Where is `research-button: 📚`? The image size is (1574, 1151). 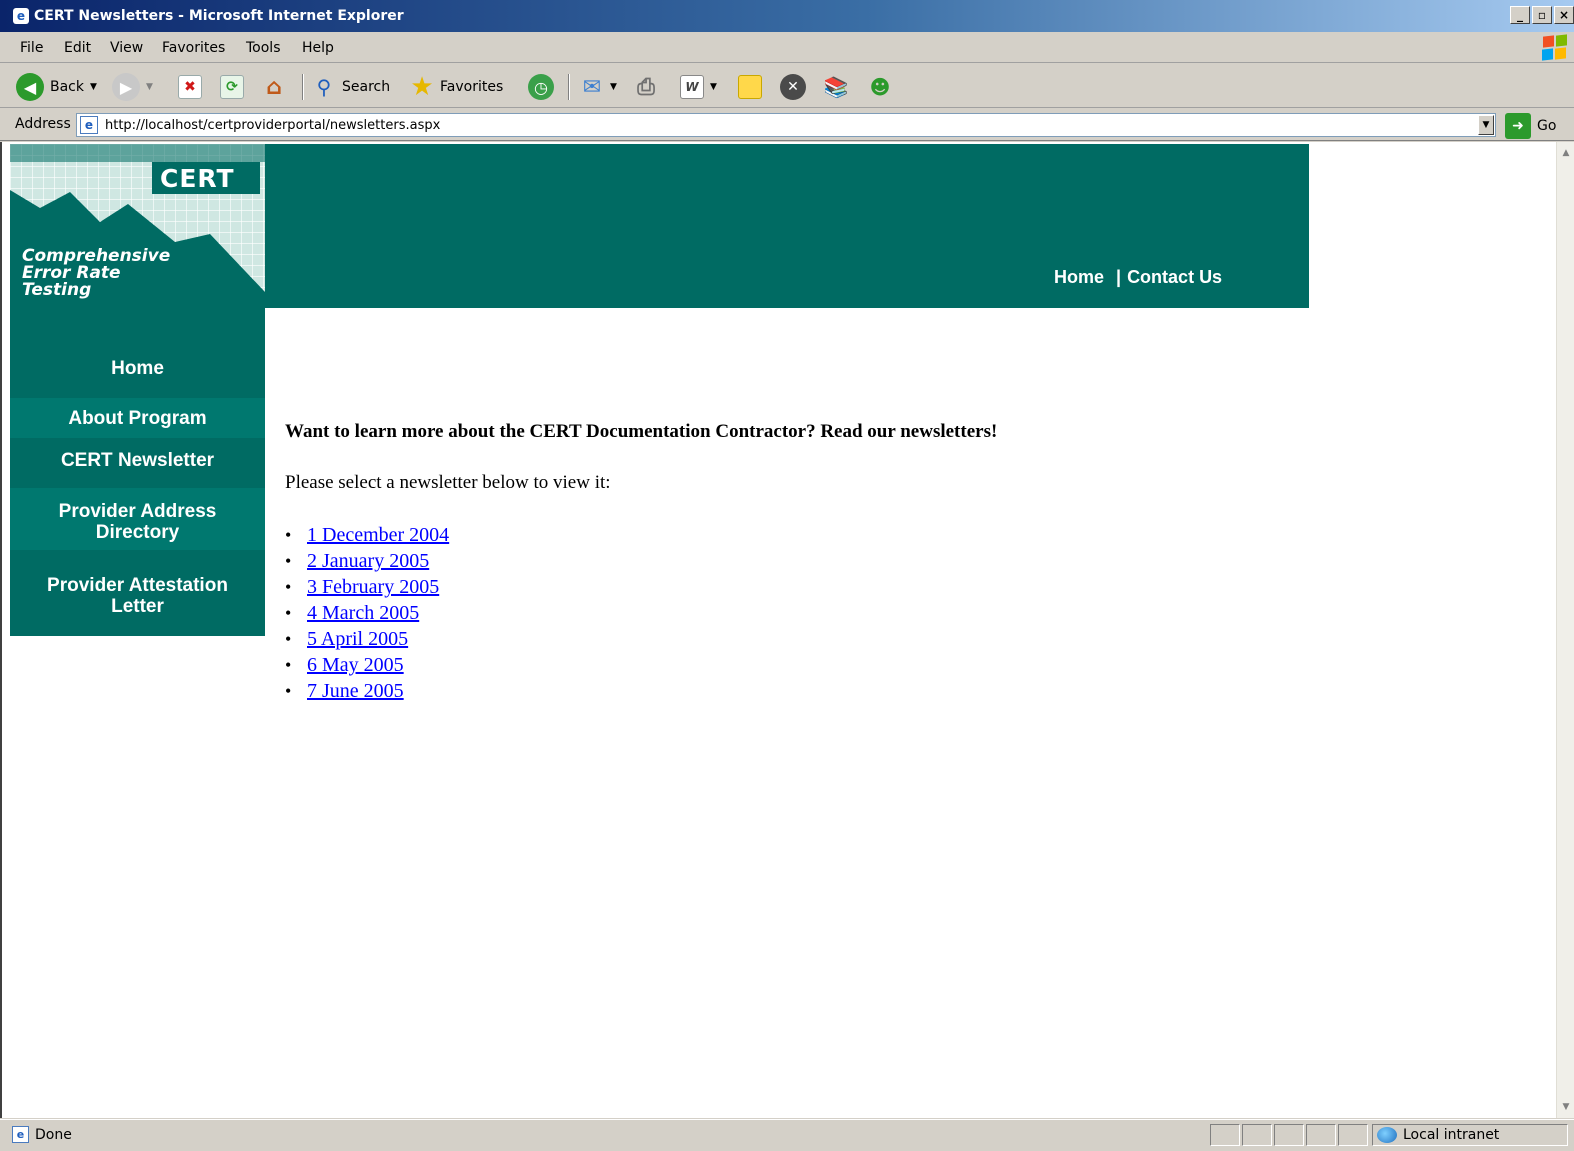
research-button: 📚 is located at coordinates (836, 87).